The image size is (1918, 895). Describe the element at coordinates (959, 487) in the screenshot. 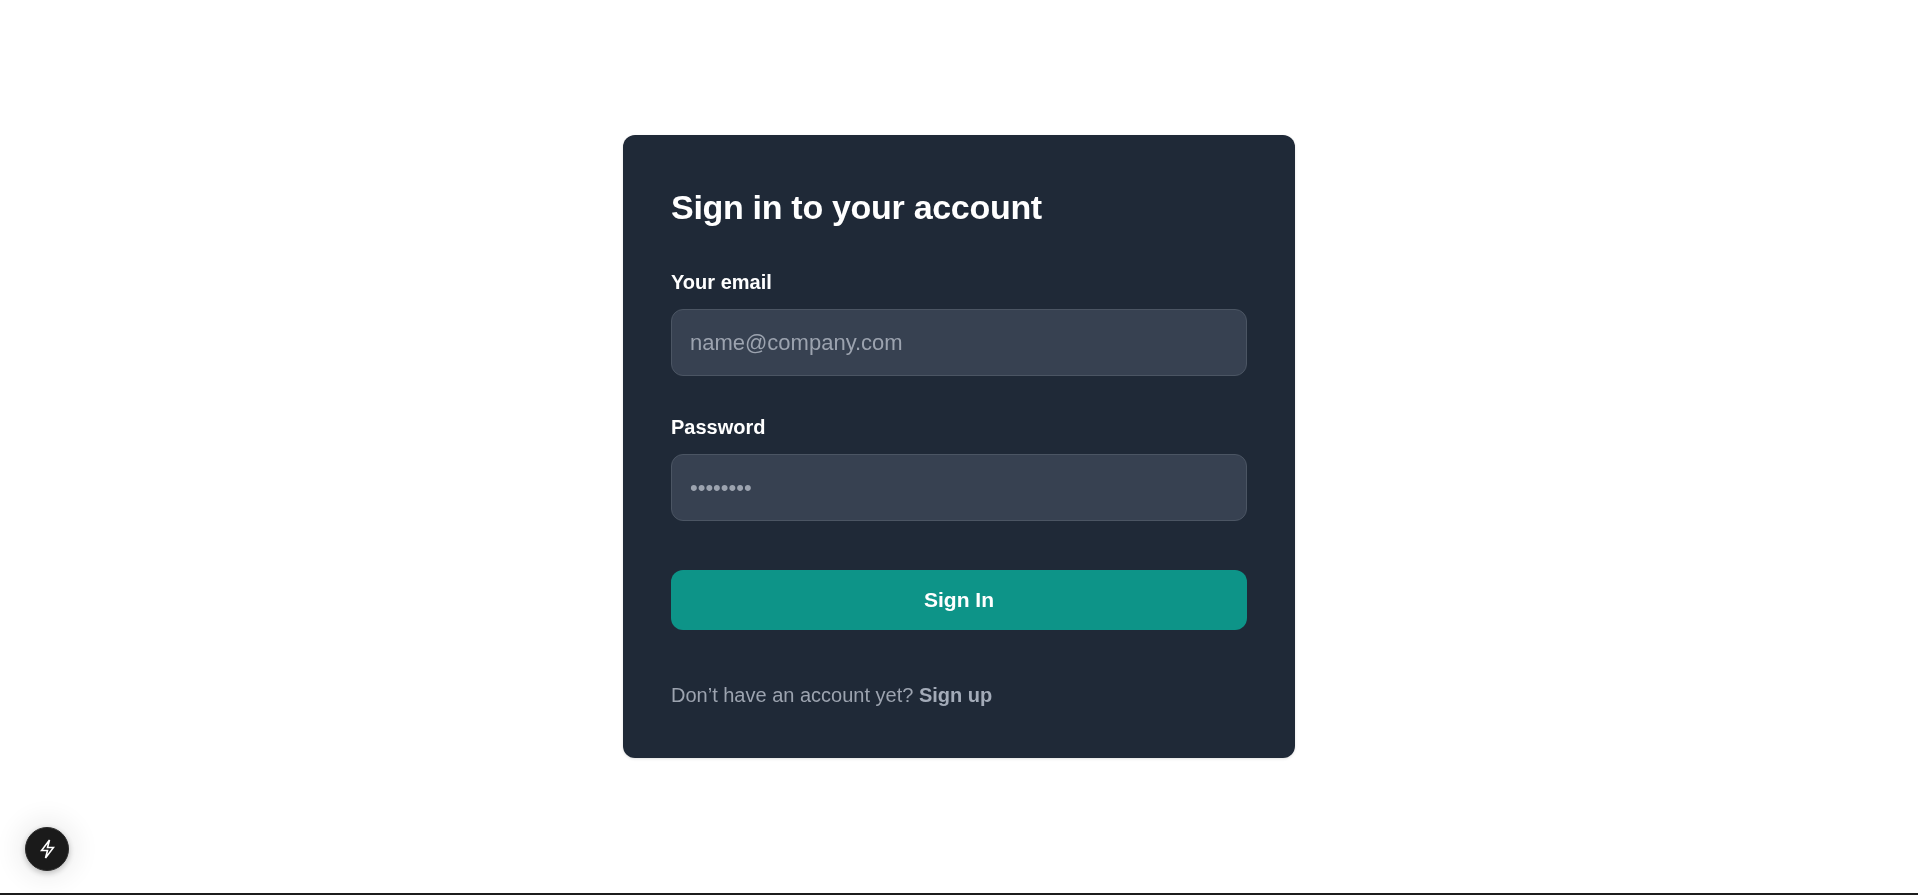

I see `password-field: ••••••••` at that location.